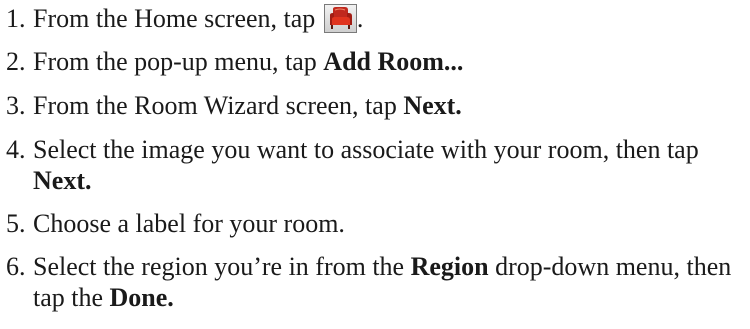  What do you see at coordinates (16, 61) in the screenshot?
I see `step-number: 2.` at bounding box center [16, 61].